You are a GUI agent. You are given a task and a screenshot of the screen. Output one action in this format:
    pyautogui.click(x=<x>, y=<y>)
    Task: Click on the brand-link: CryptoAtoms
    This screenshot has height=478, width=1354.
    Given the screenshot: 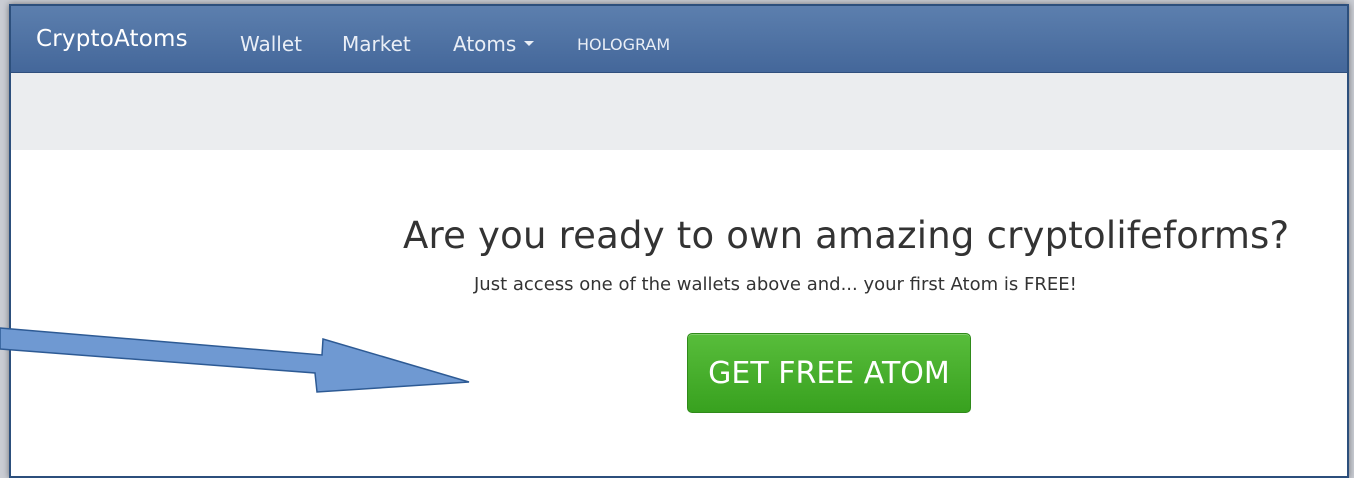 What is the action you would take?
    pyautogui.click(x=112, y=39)
    